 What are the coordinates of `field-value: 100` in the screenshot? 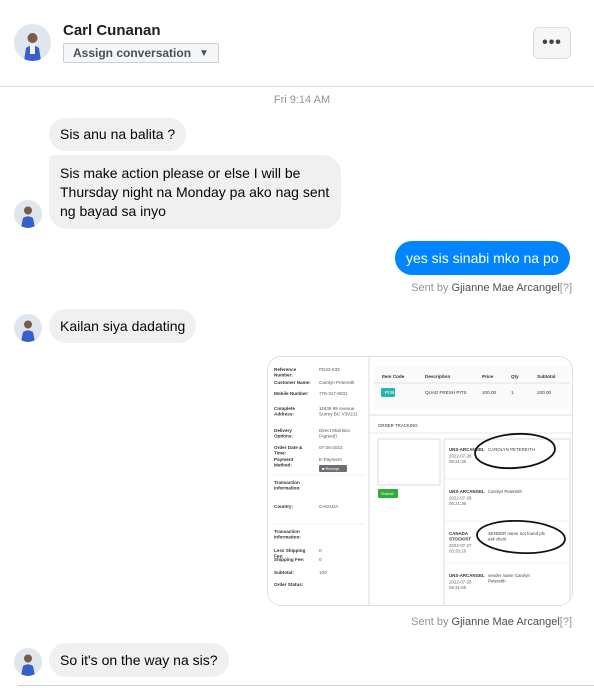 It's located at (323, 572).